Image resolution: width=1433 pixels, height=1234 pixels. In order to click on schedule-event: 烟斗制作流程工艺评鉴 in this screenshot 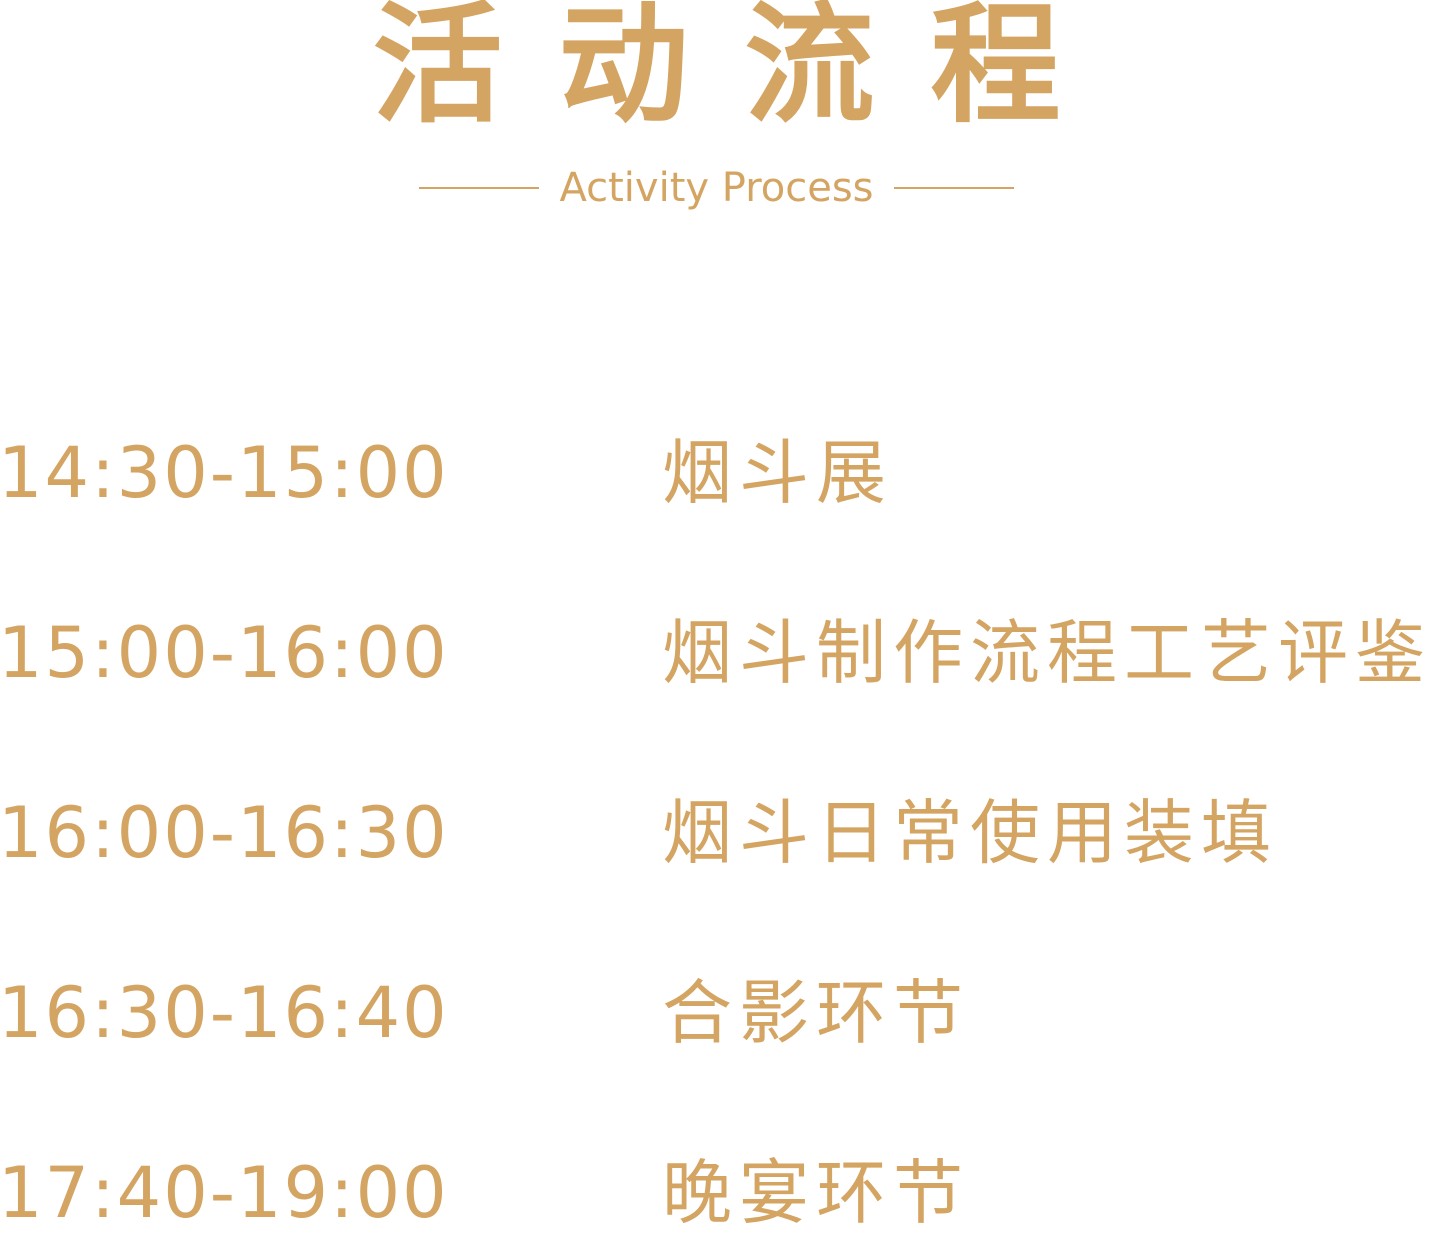, I will do `click(1047, 653)`.